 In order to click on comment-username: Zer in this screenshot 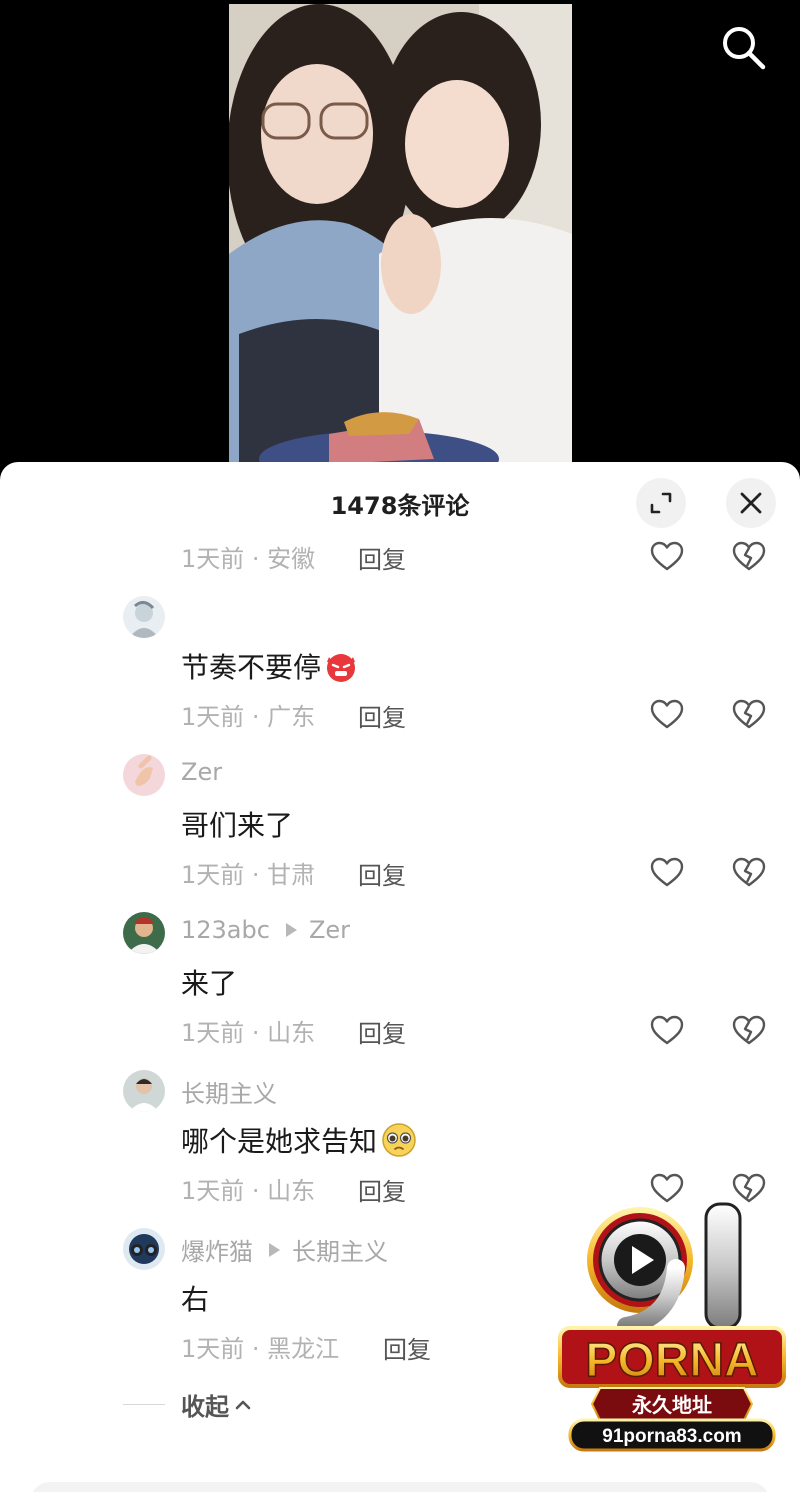, I will do `click(201, 772)`.